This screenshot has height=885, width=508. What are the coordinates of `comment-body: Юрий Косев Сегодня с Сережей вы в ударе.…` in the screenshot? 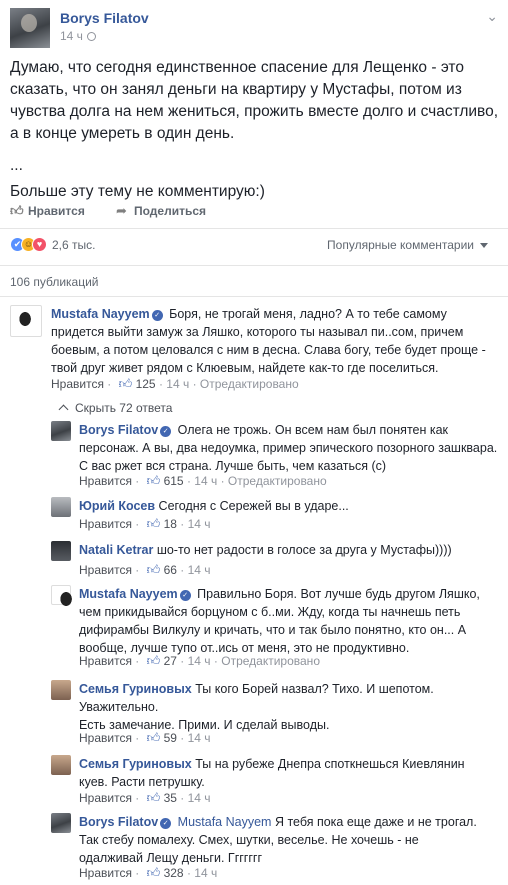 It's located at (289, 506).